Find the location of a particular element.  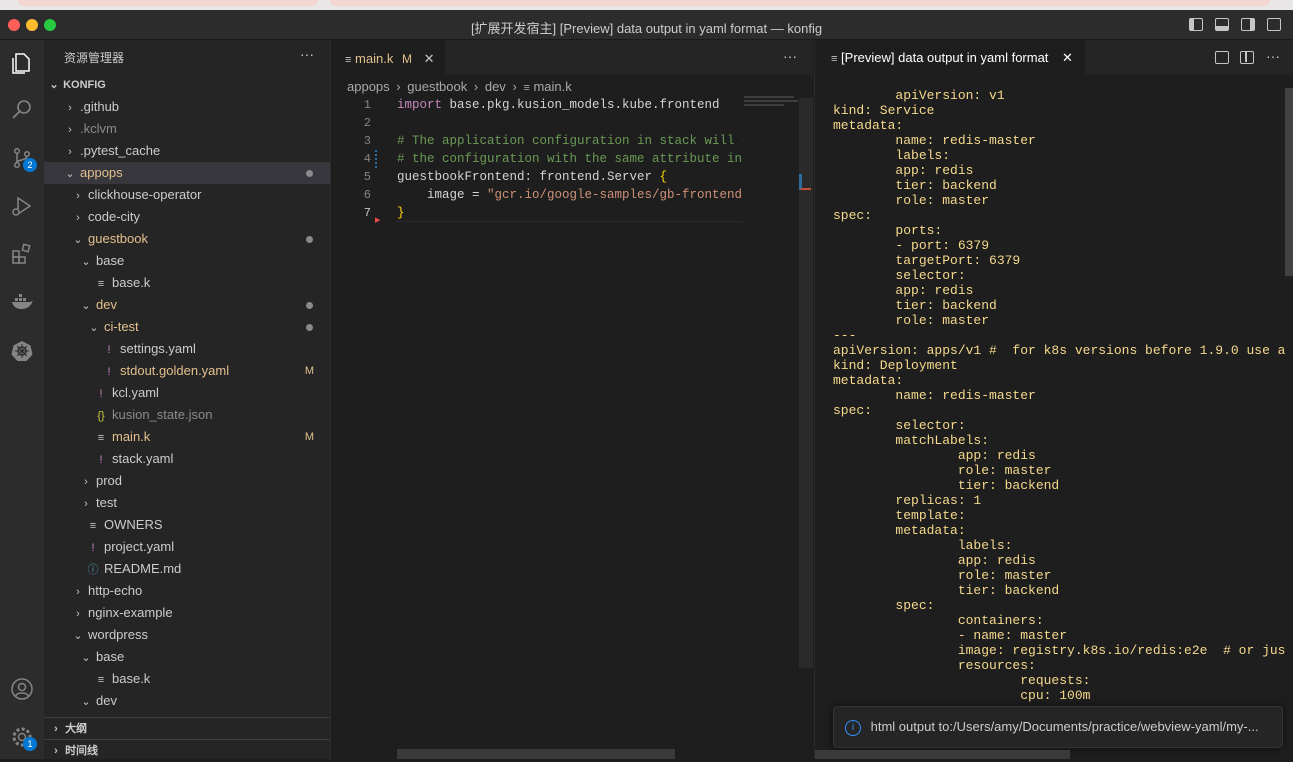

manage-button: 1 is located at coordinates (22, 737).